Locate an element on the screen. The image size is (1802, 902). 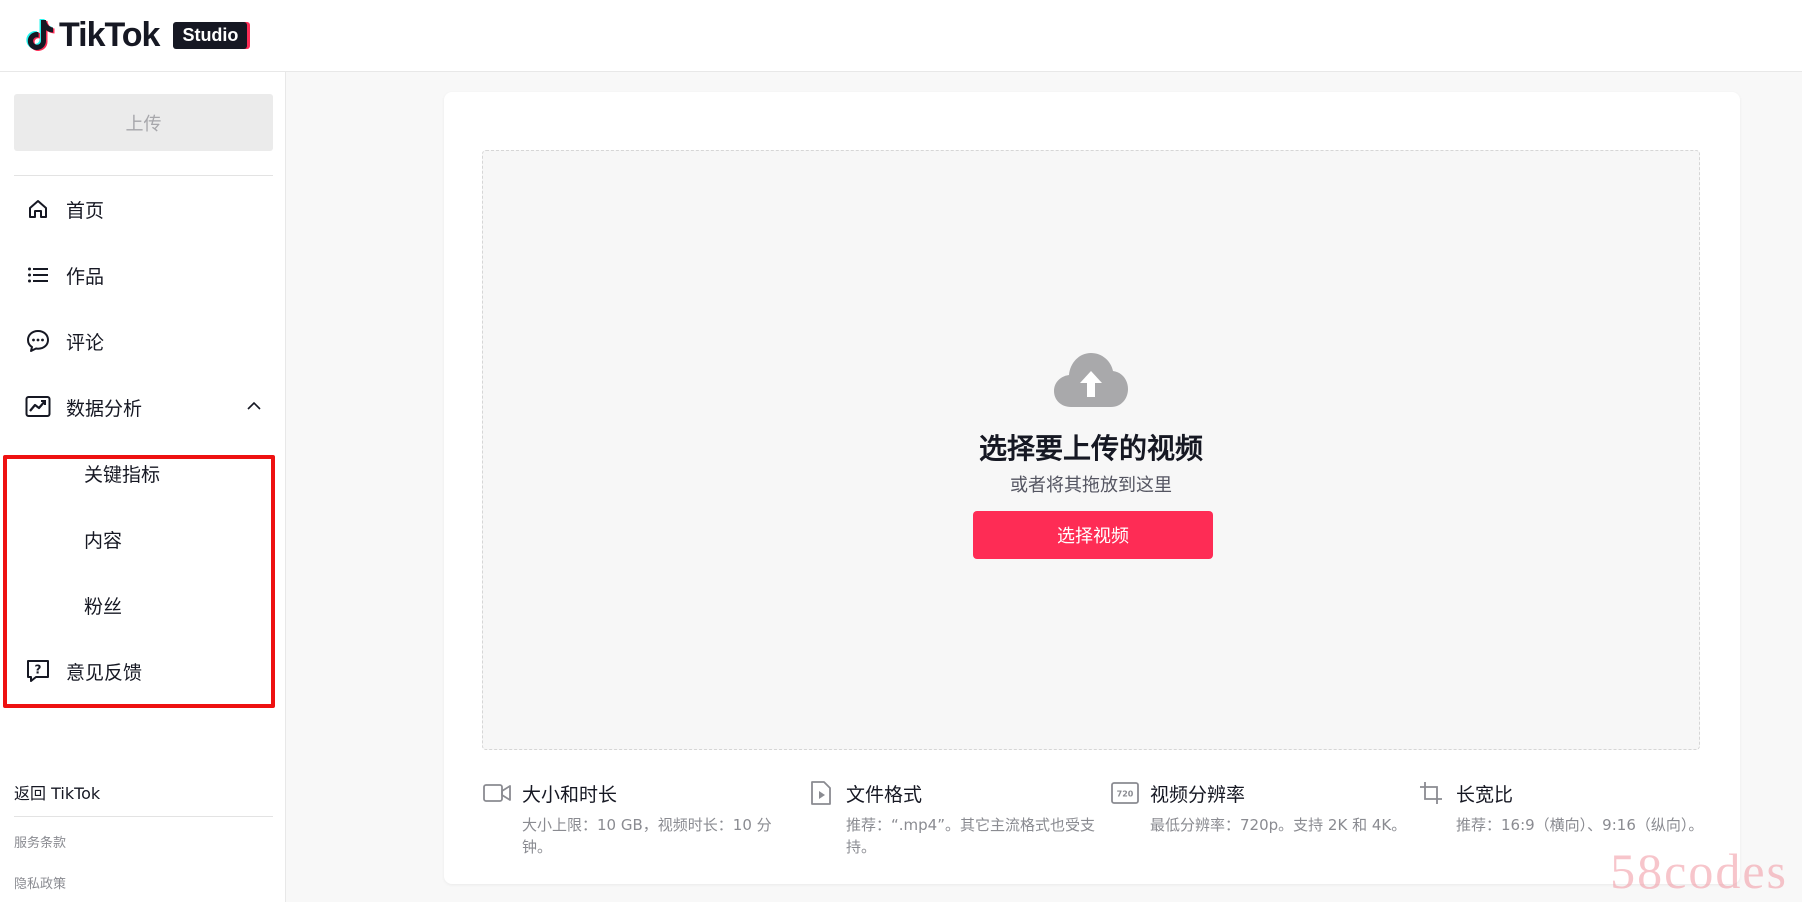
crop-icon is located at coordinates (1431, 793).